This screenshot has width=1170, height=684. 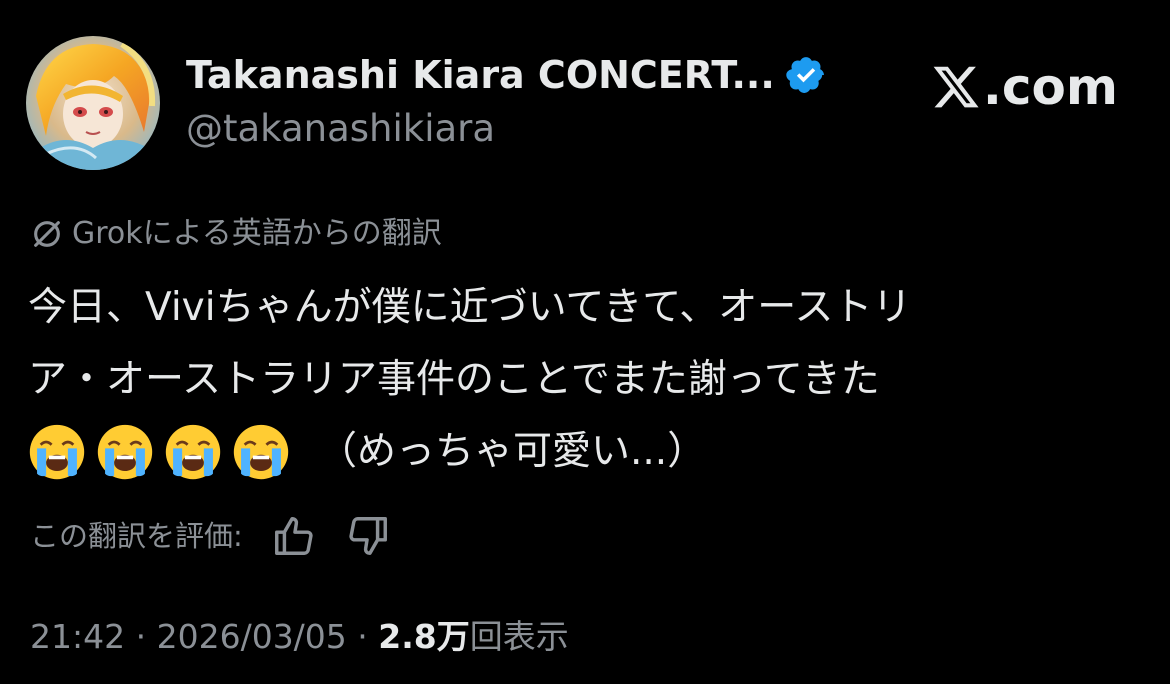 What do you see at coordinates (77, 636) in the screenshot?
I see `tweet-time: 21:42` at bounding box center [77, 636].